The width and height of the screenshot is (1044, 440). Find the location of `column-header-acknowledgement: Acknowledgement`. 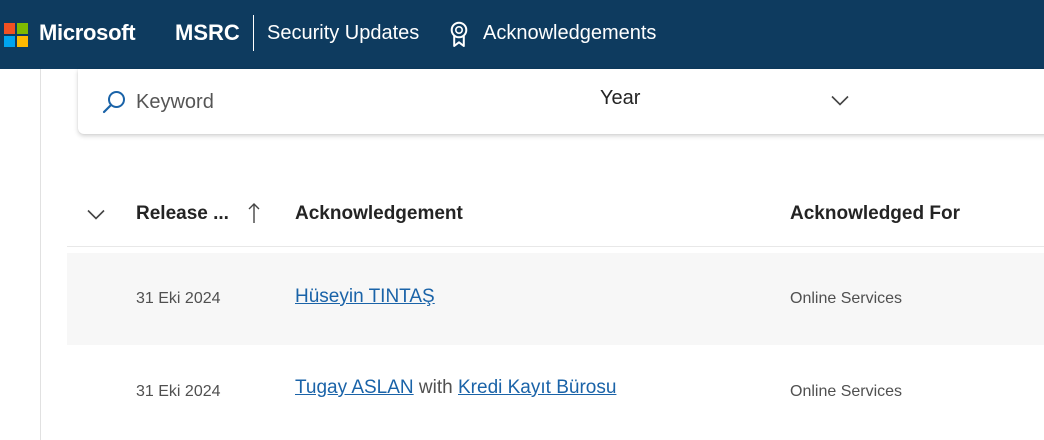

column-header-acknowledgement: Acknowledgement is located at coordinates (379, 214).